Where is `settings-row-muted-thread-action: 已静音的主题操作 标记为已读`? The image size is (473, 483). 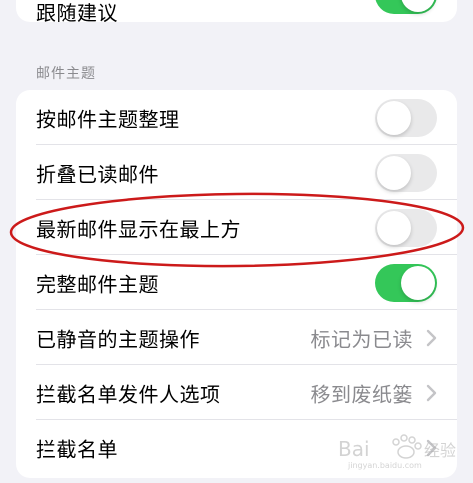 settings-row-muted-thread-action: 已静音的主题操作 标记为已读 is located at coordinates (236, 337).